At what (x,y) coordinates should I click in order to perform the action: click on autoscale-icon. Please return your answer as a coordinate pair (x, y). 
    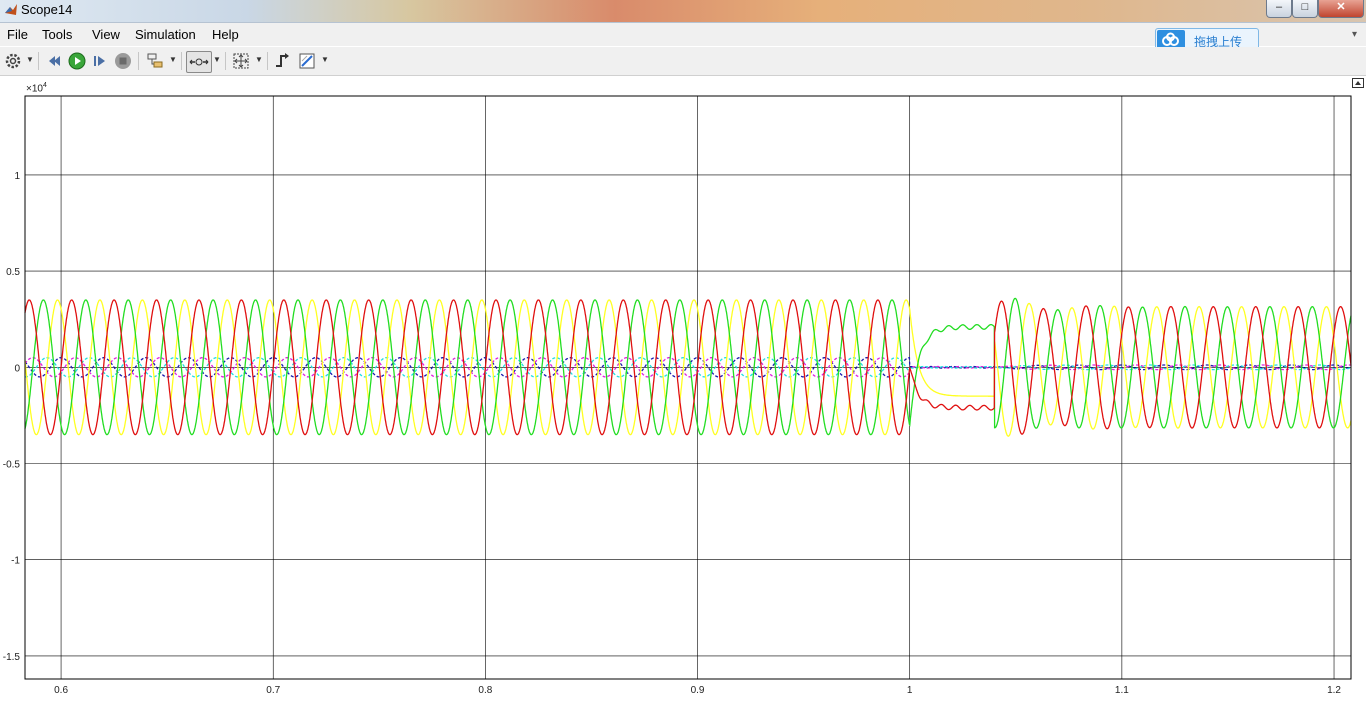
    Looking at the image, I should click on (241, 61).